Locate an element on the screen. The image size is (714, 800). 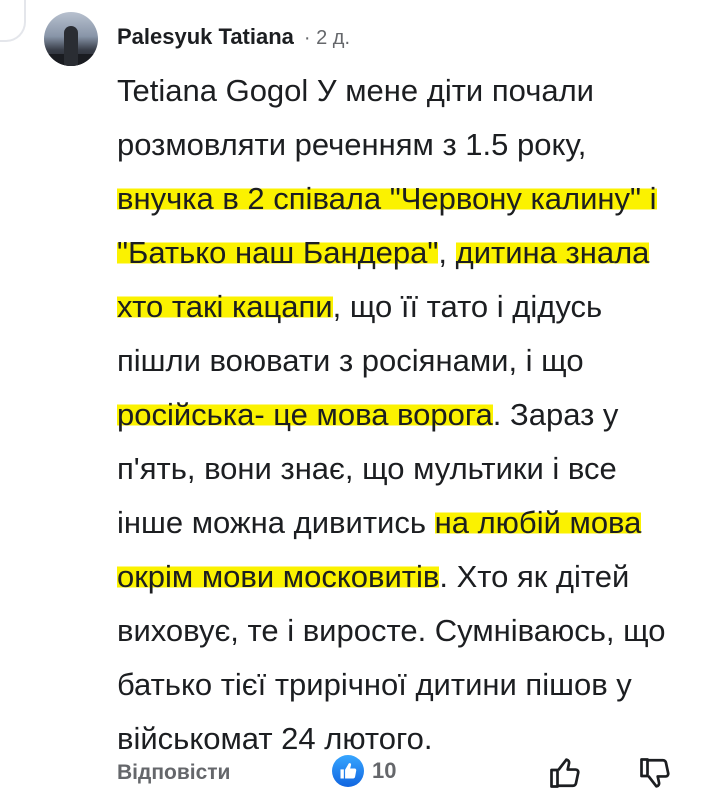
comment-header: Palesyuk Tatiana · 2 д. is located at coordinates (233, 38).